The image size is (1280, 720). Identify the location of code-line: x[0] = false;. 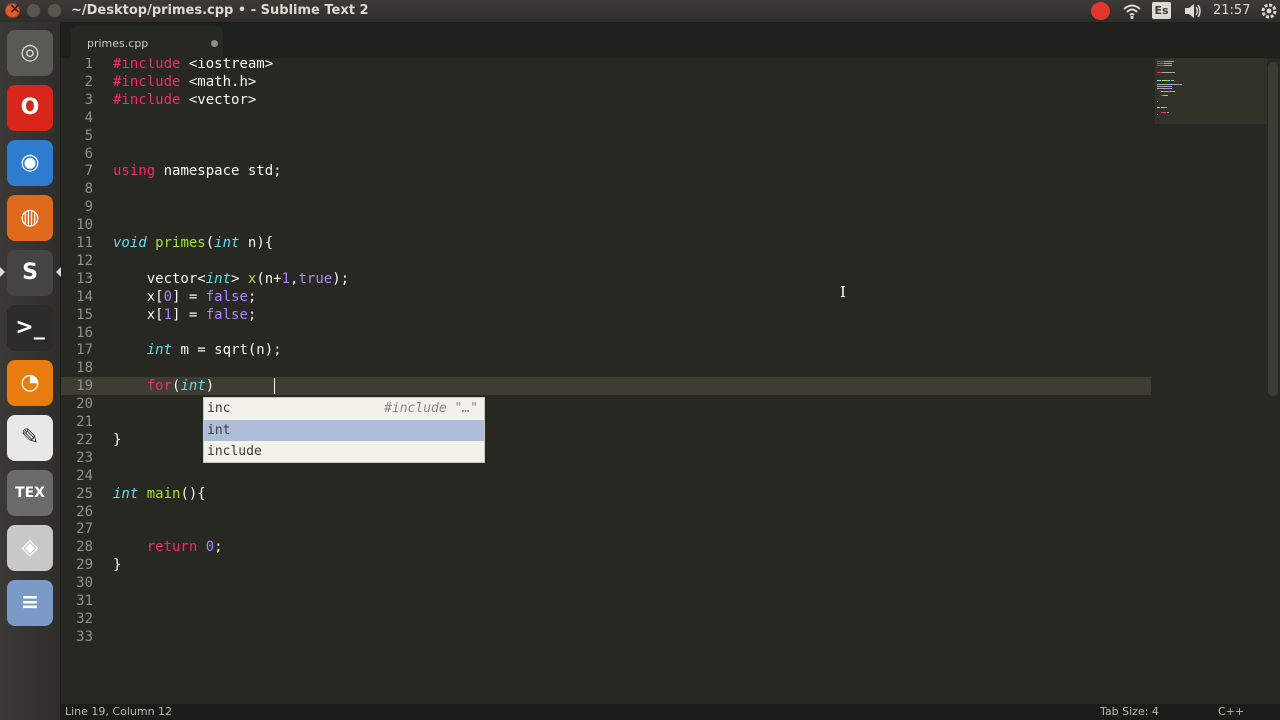
(185, 297).